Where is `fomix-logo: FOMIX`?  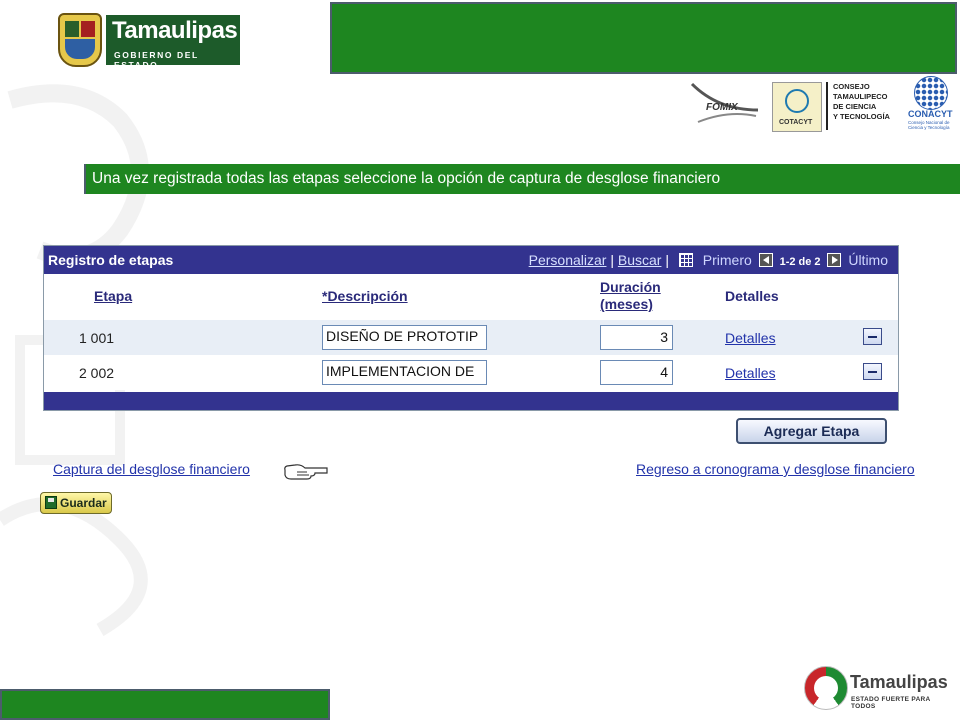 fomix-logo: FOMIX is located at coordinates (724, 103).